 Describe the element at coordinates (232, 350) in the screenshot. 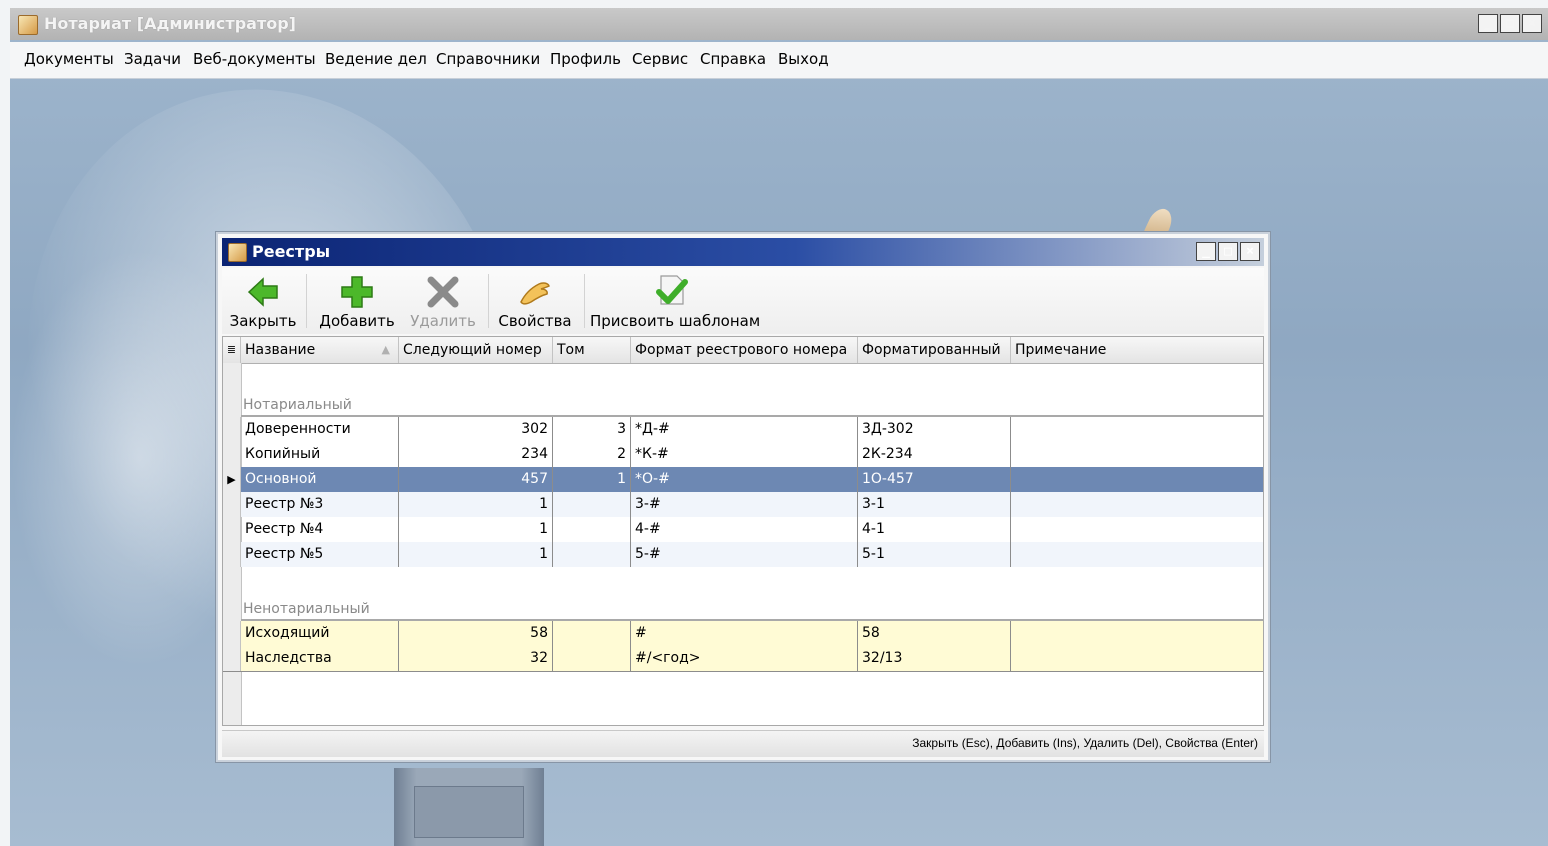

I see `column-chooser-icon: ≣` at that location.